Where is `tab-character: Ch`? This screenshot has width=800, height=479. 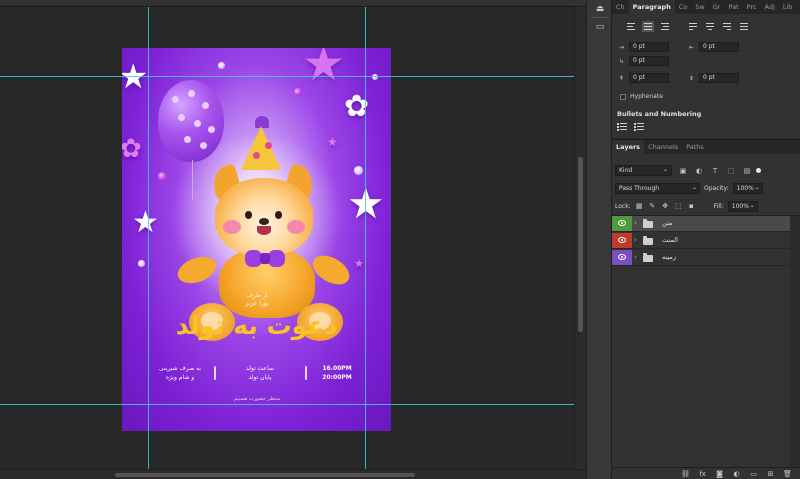
tab-character: Ch is located at coordinates (620, 7).